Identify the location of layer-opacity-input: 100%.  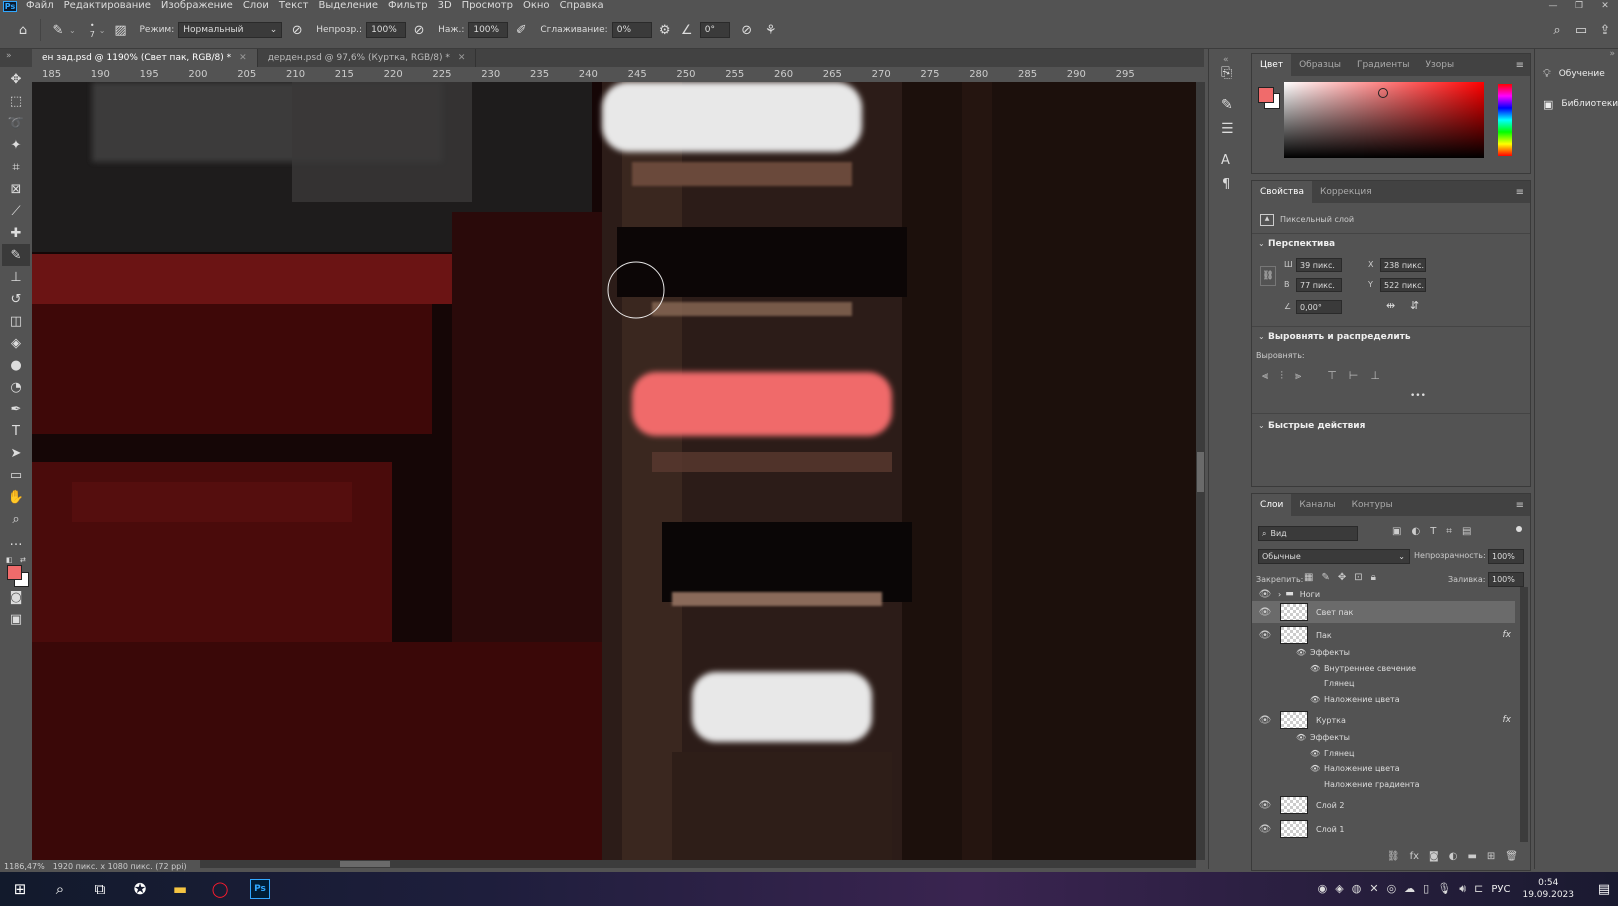
(1506, 556).